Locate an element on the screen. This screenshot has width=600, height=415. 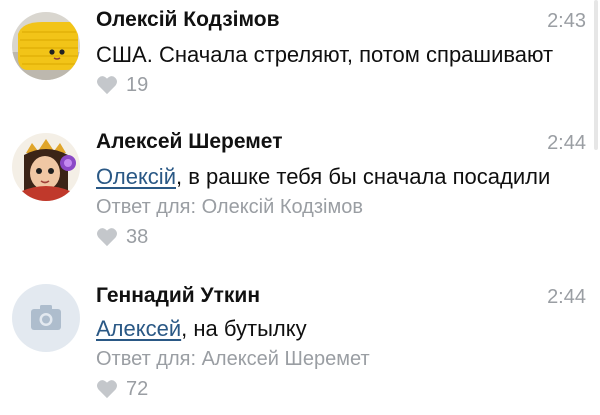
like-button: 72 is located at coordinates (122, 389).